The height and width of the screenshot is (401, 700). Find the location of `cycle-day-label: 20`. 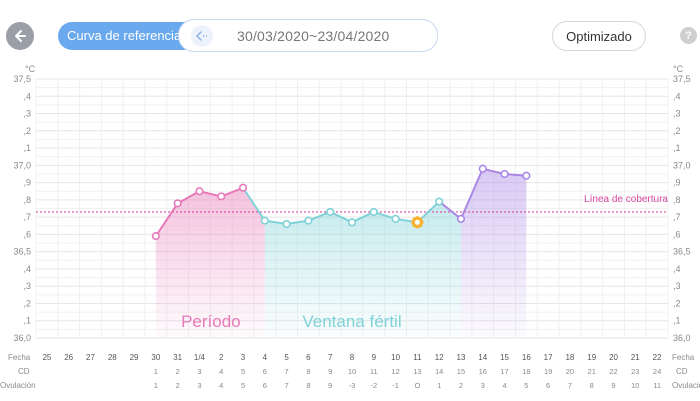

cycle-day-label: 20 is located at coordinates (570, 371).